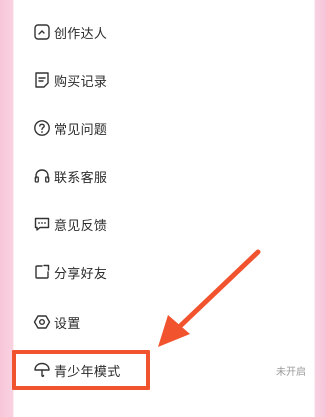  I want to click on menu-item-share: 分享好友, so click(164, 272).